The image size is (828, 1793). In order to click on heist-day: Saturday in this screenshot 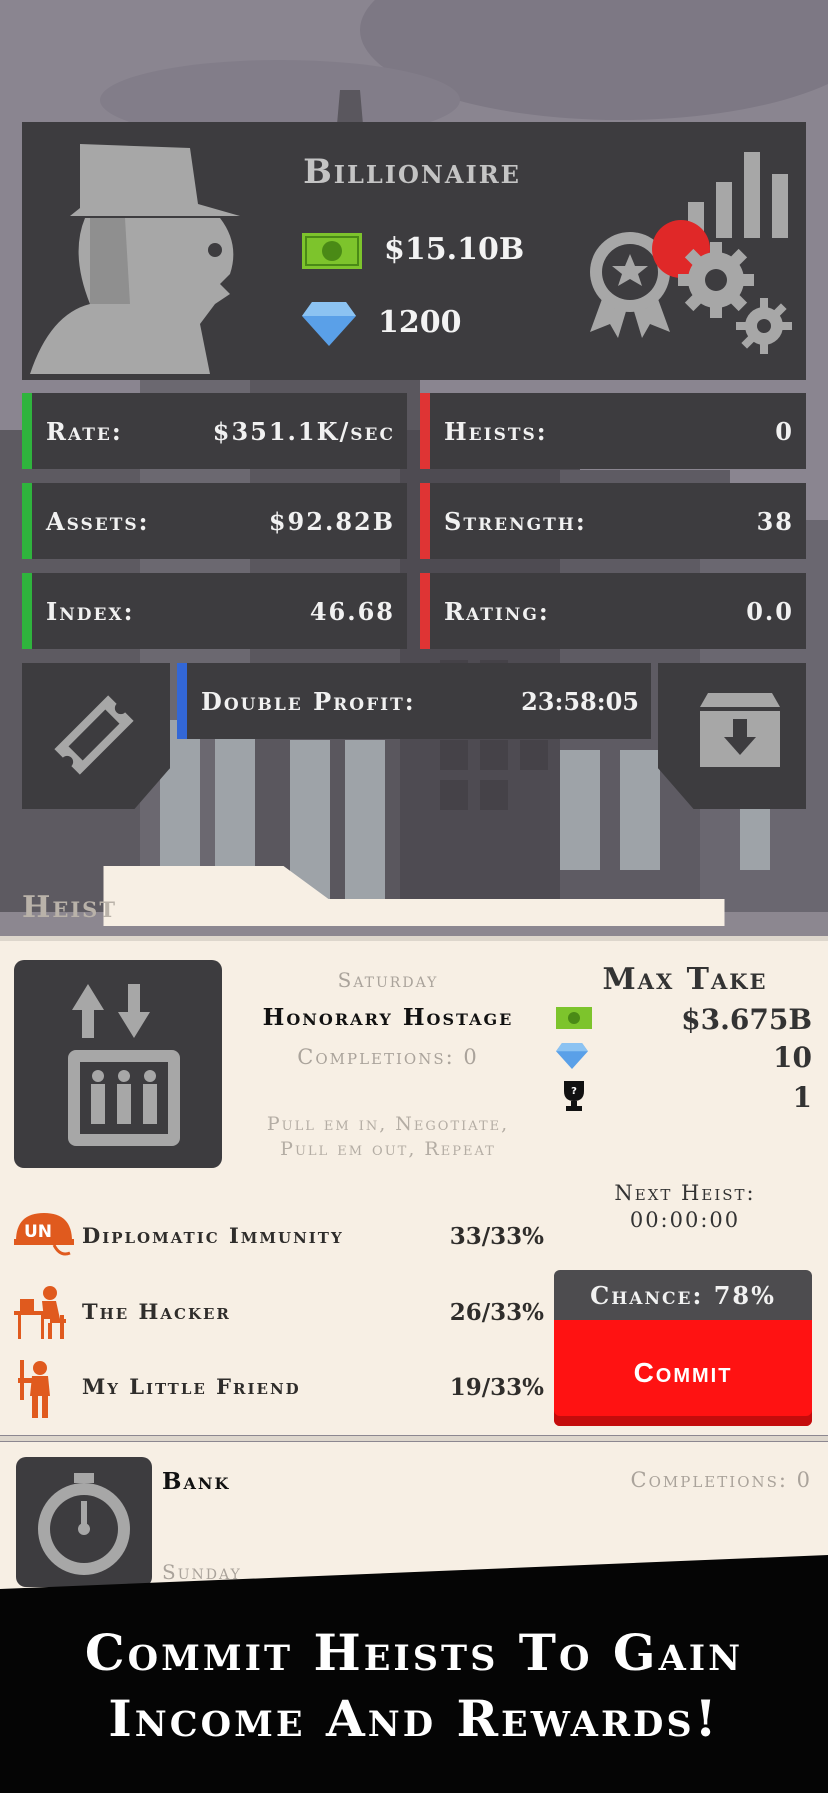, I will do `click(388, 980)`.